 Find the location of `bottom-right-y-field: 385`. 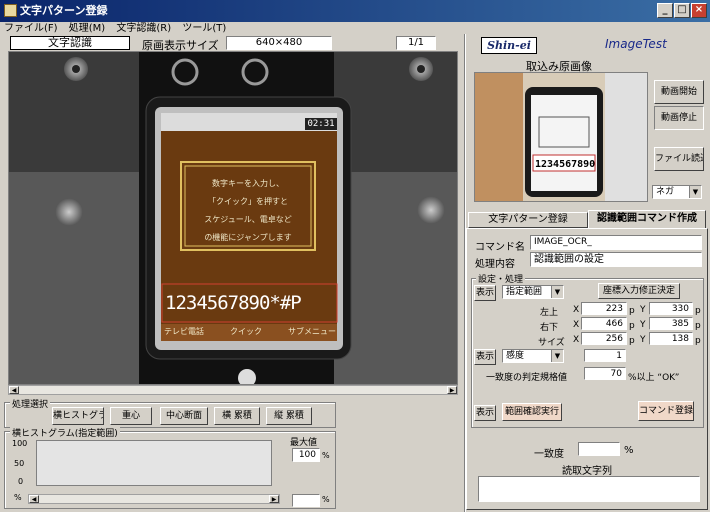

bottom-right-y-field: 385 is located at coordinates (671, 323).